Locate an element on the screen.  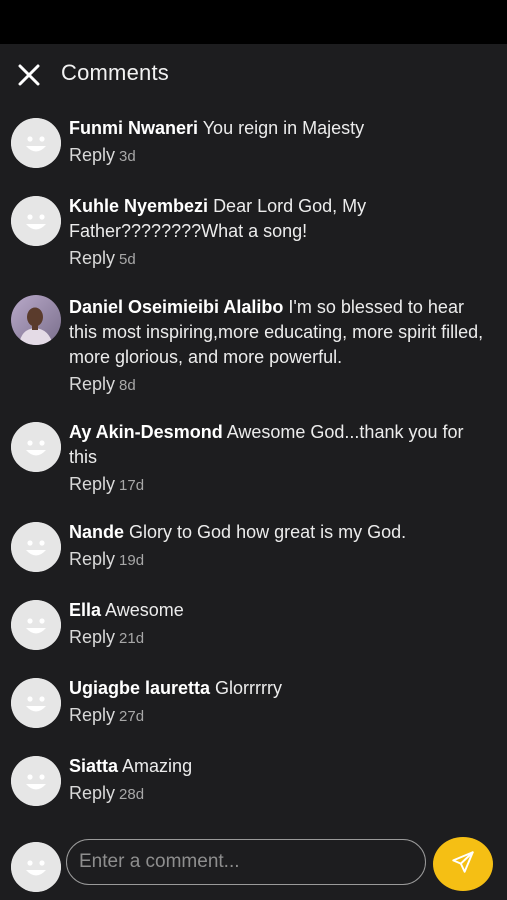
comment-author: Ugiagbe lauretta is located at coordinates (139, 688).